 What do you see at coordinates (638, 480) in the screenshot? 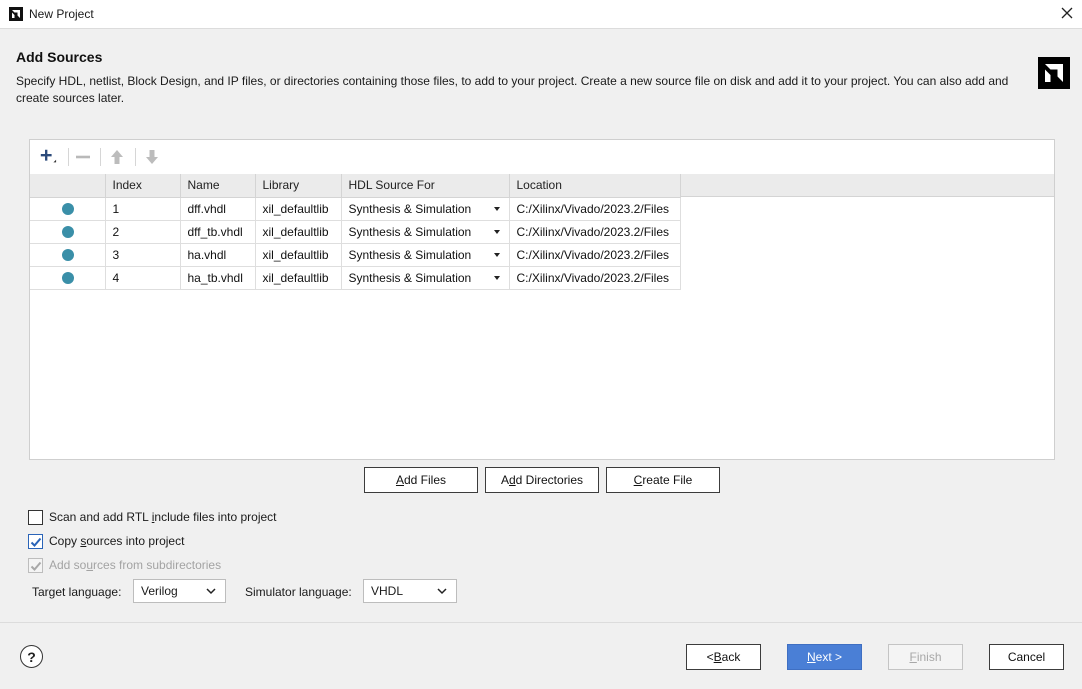
I see `create-file-mnemonic: C` at bounding box center [638, 480].